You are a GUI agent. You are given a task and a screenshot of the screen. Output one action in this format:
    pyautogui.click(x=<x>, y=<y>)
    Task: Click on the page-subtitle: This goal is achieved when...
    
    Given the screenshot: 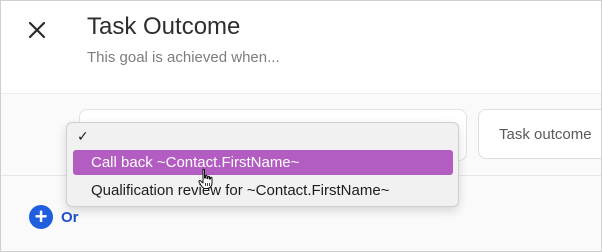 What is the action you would take?
    pyautogui.click(x=183, y=57)
    